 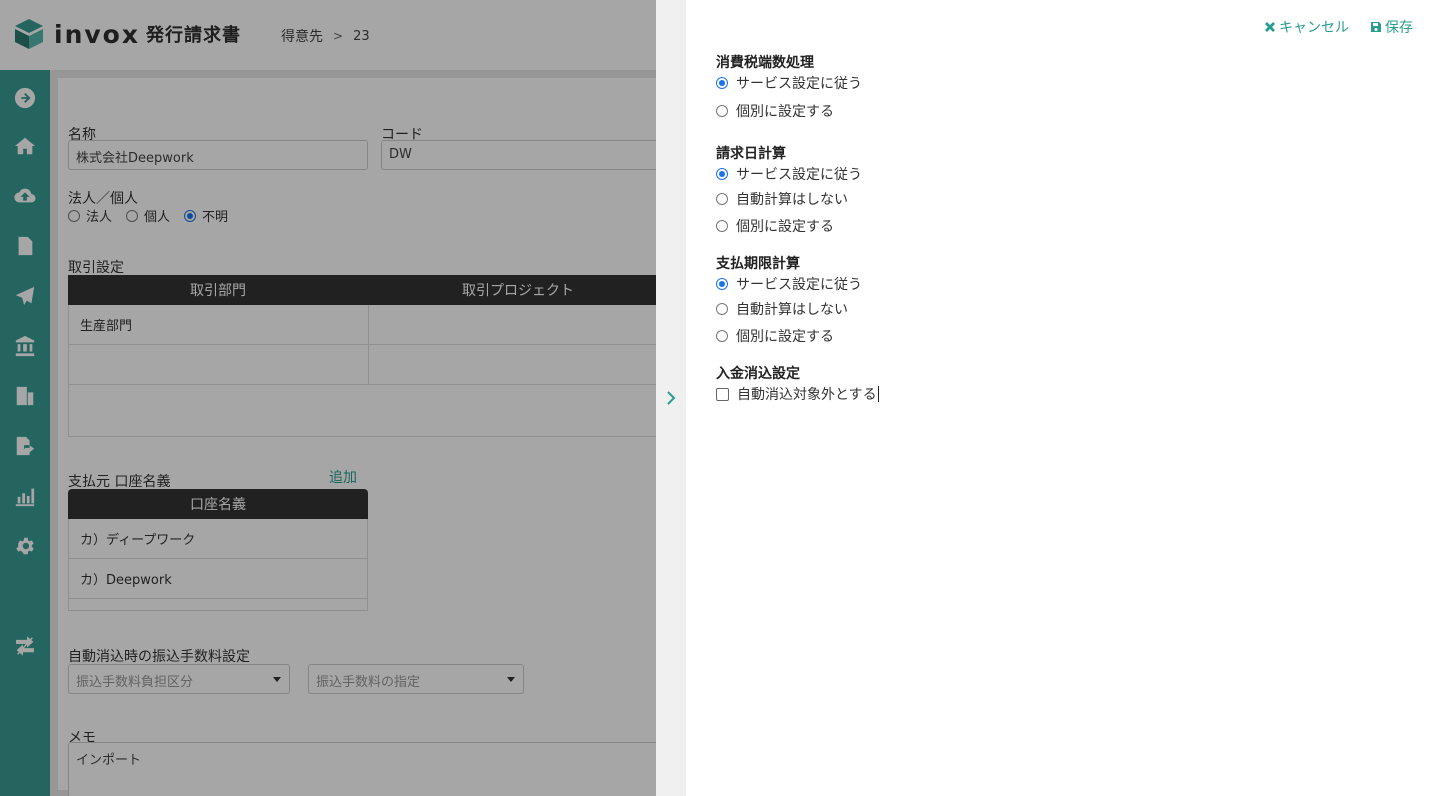 I want to click on cancel-label: キャンセル, so click(x=1314, y=28).